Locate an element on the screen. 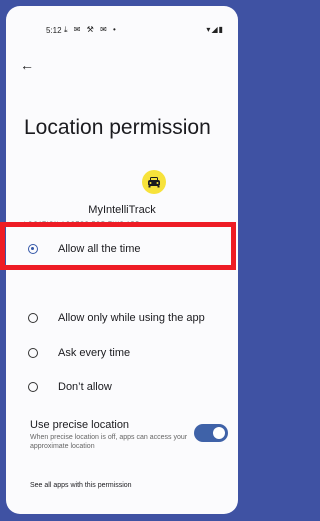  option-allow-while-using: Allow only while using the app is located at coordinates (122, 319).